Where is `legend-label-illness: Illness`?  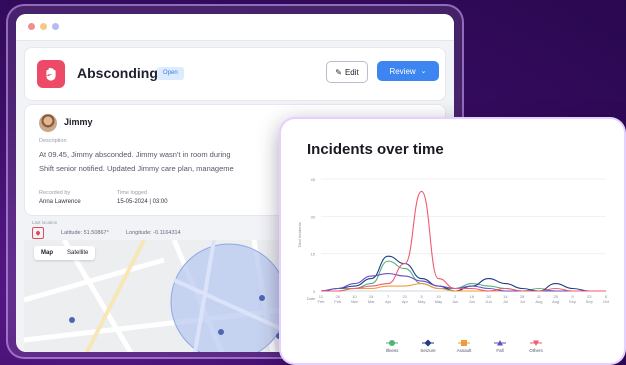 legend-label-illness: Illness is located at coordinates (393, 350).